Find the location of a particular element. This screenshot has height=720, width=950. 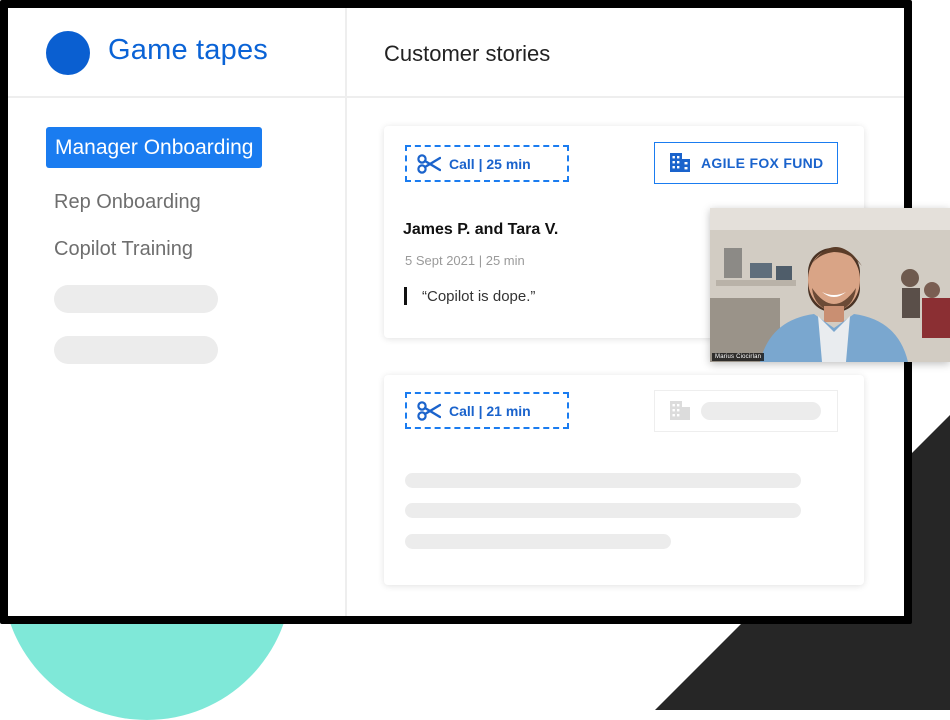

header-divider is located at coordinates (456, 97).